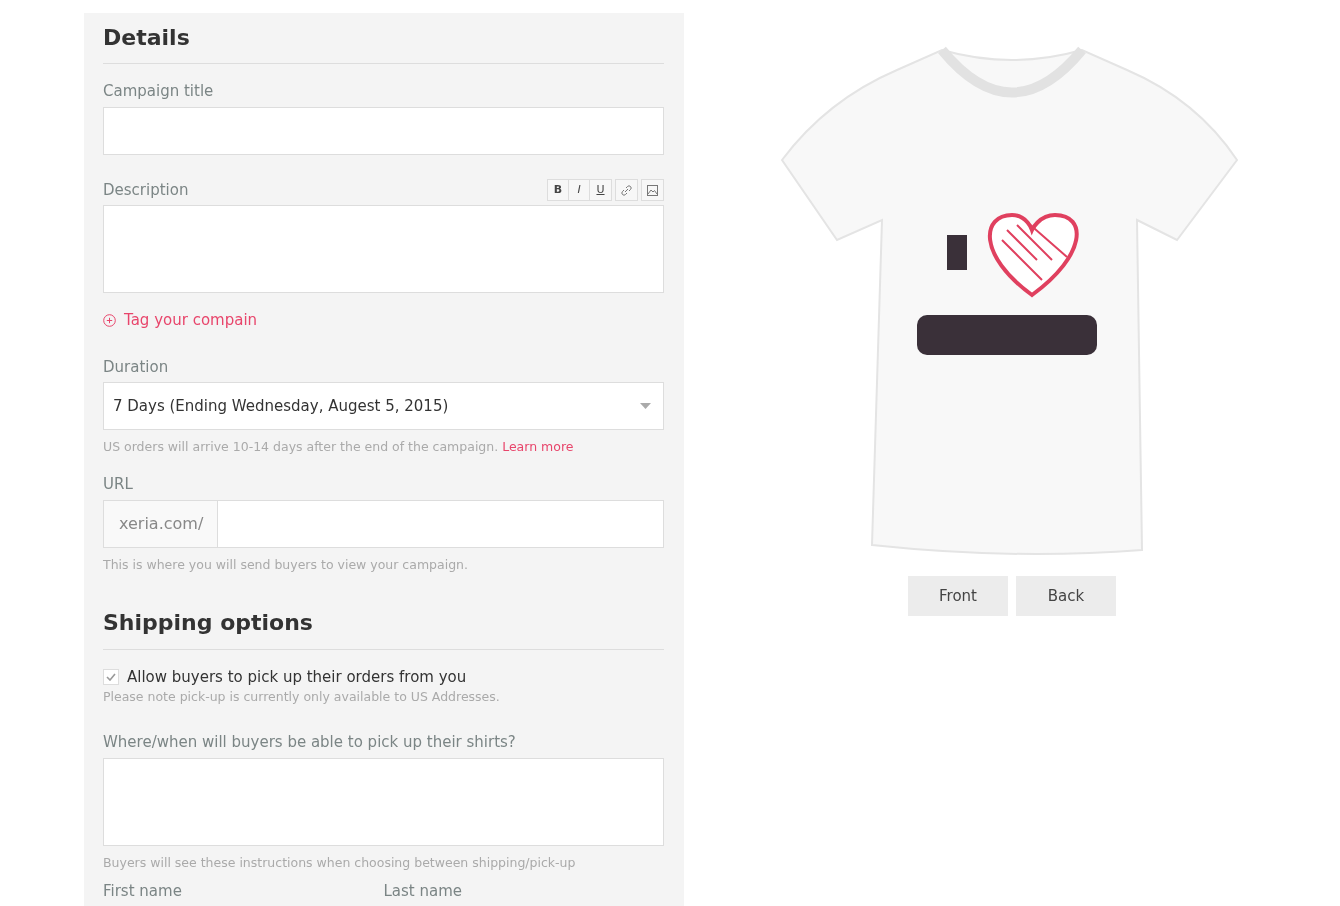 The image size is (1340, 906). Describe the element at coordinates (626, 190) in the screenshot. I see `link-icon` at that location.